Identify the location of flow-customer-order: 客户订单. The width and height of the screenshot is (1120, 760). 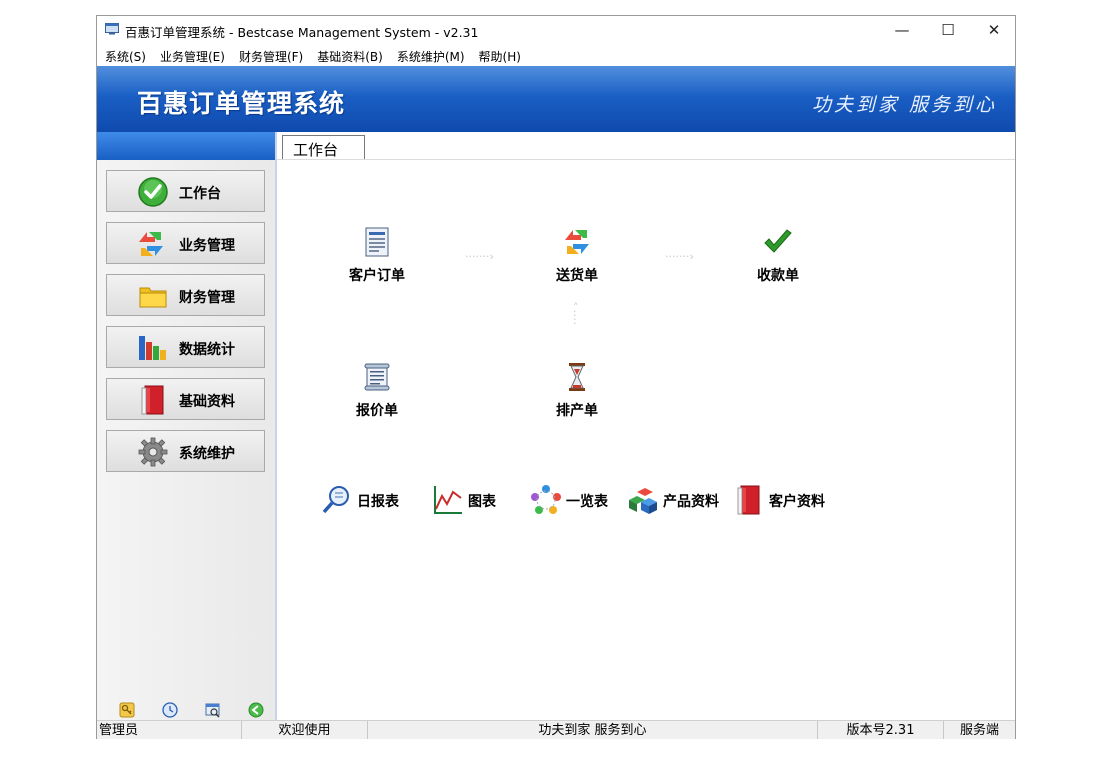
(377, 258).